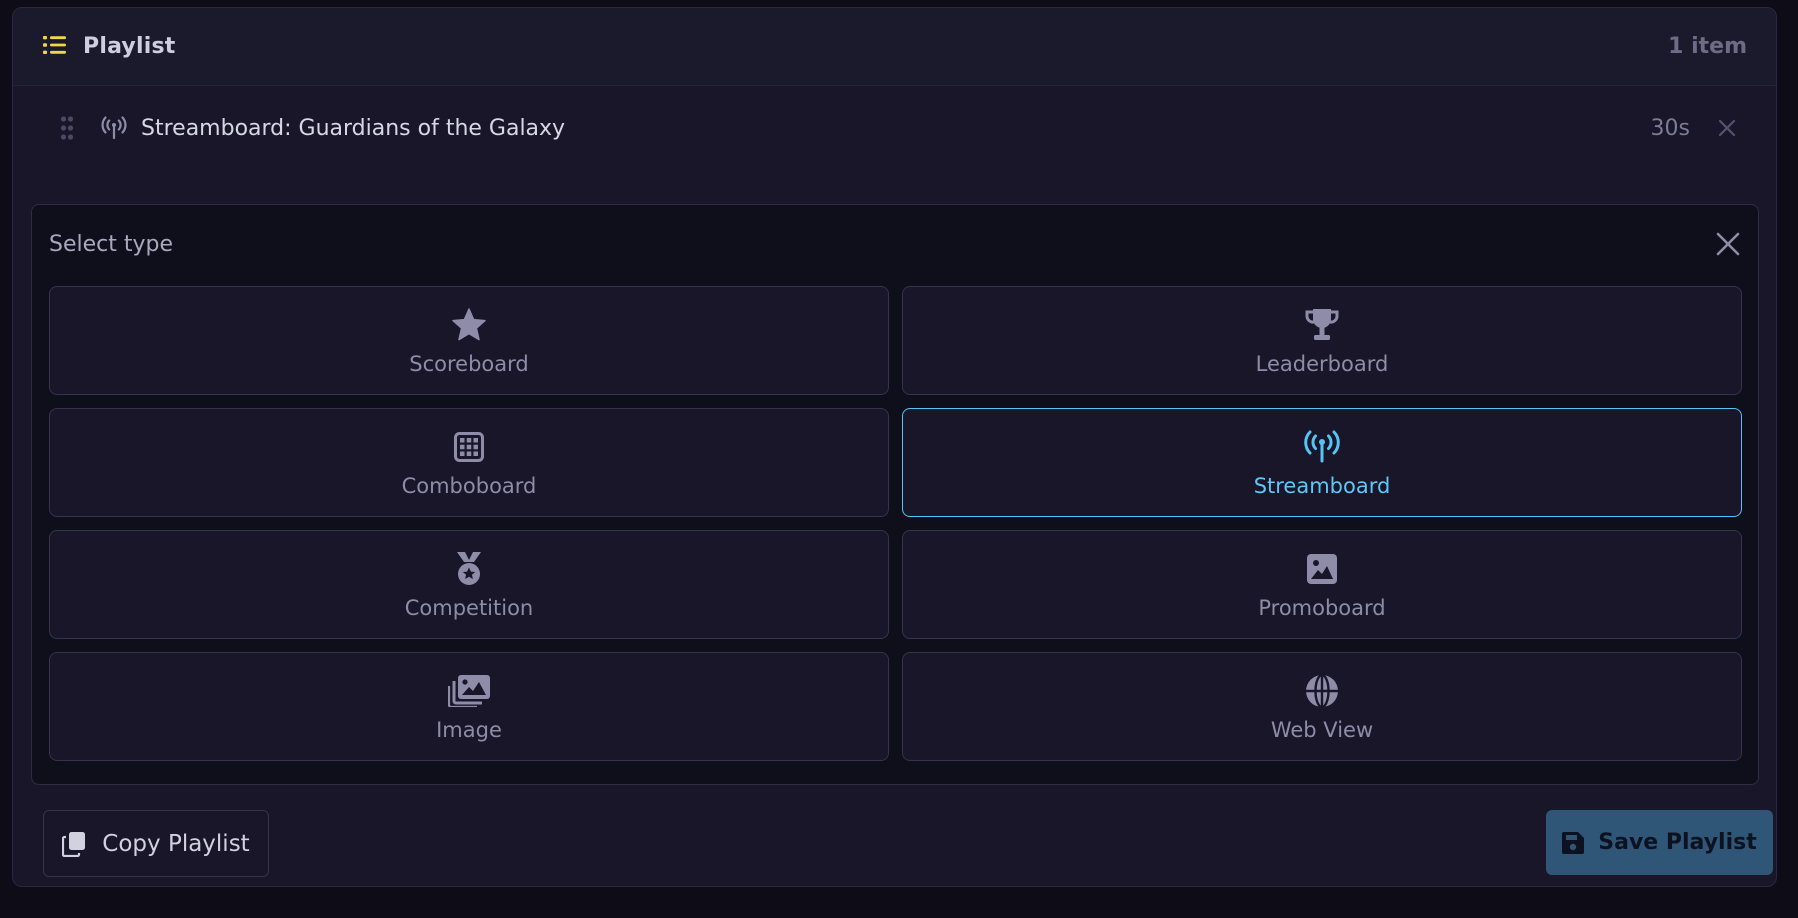  I want to click on star-icon, so click(469, 325).